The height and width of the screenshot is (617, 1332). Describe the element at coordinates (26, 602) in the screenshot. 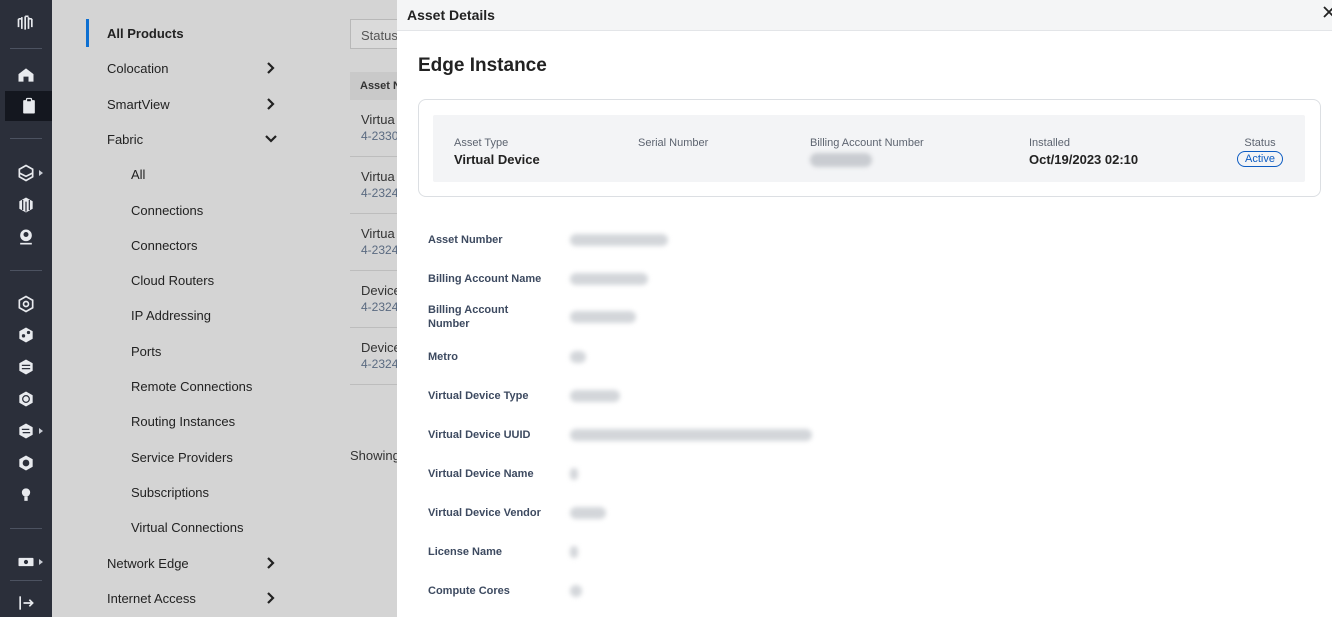

I see `logout-icon` at that location.